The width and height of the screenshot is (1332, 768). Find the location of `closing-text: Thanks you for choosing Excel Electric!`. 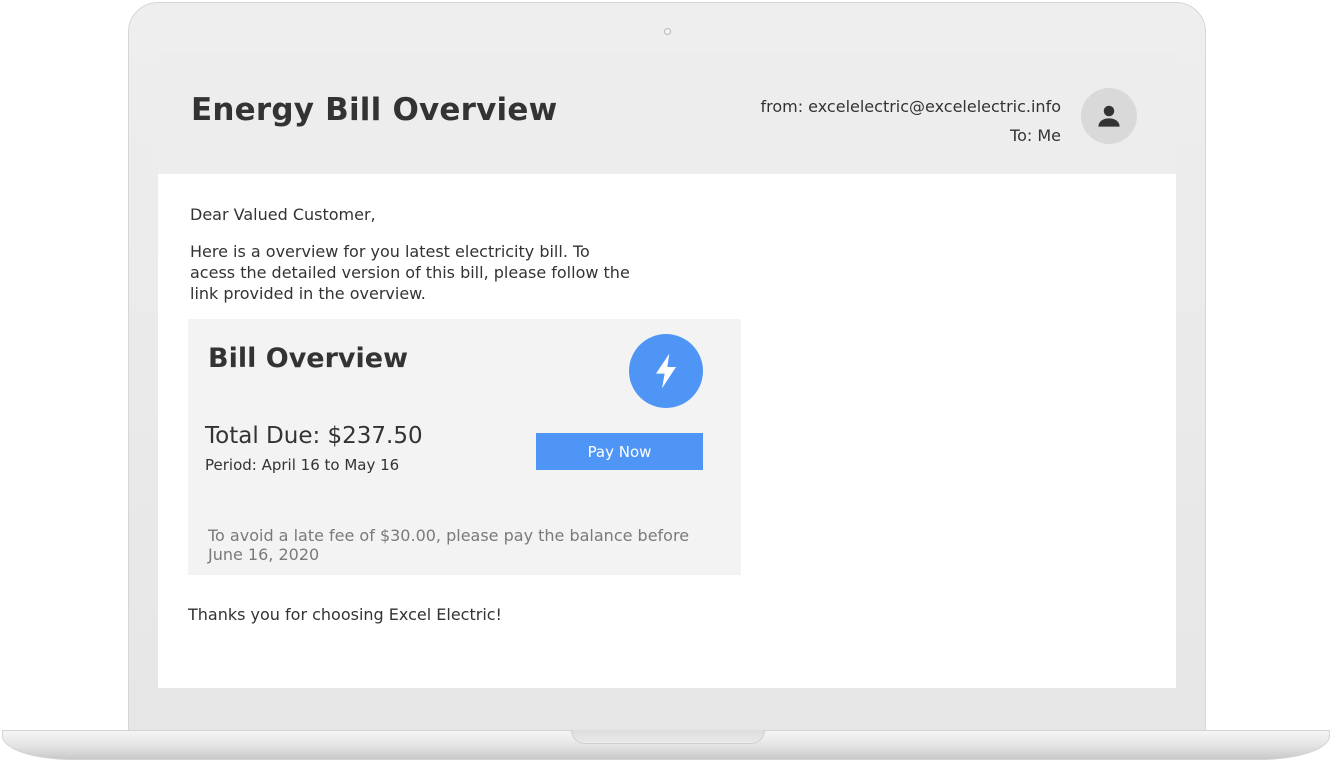

closing-text: Thanks you for choosing Excel Electric! is located at coordinates (345, 614).